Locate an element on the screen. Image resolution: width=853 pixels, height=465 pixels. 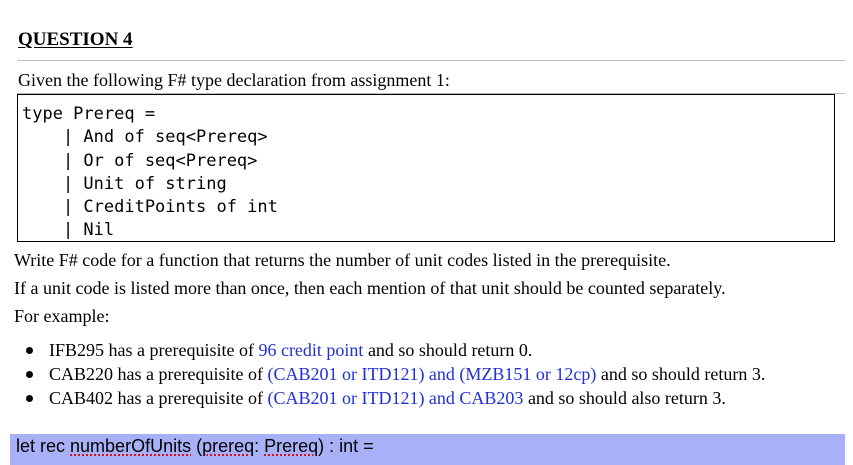
answer-text: ( is located at coordinates (197, 446).